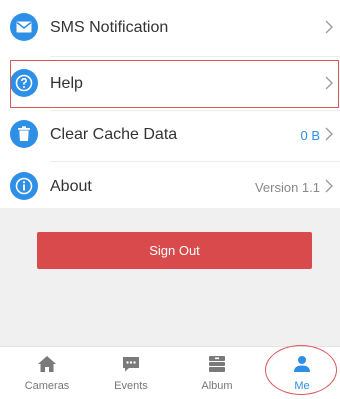 The width and height of the screenshot is (340, 399). Describe the element at coordinates (71, 186) in the screenshot. I see `about-label: About` at that location.